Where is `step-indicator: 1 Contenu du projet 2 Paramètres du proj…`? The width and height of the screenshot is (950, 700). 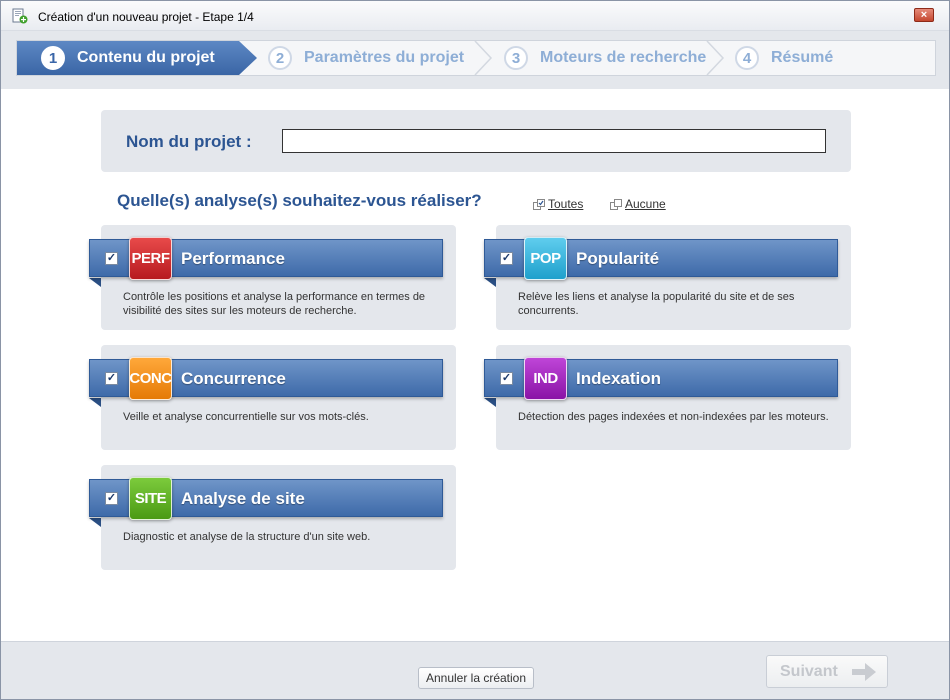
step-indicator: 1 Contenu du projet 2 Paramètres du proj… is located at coordinates (476, 58).